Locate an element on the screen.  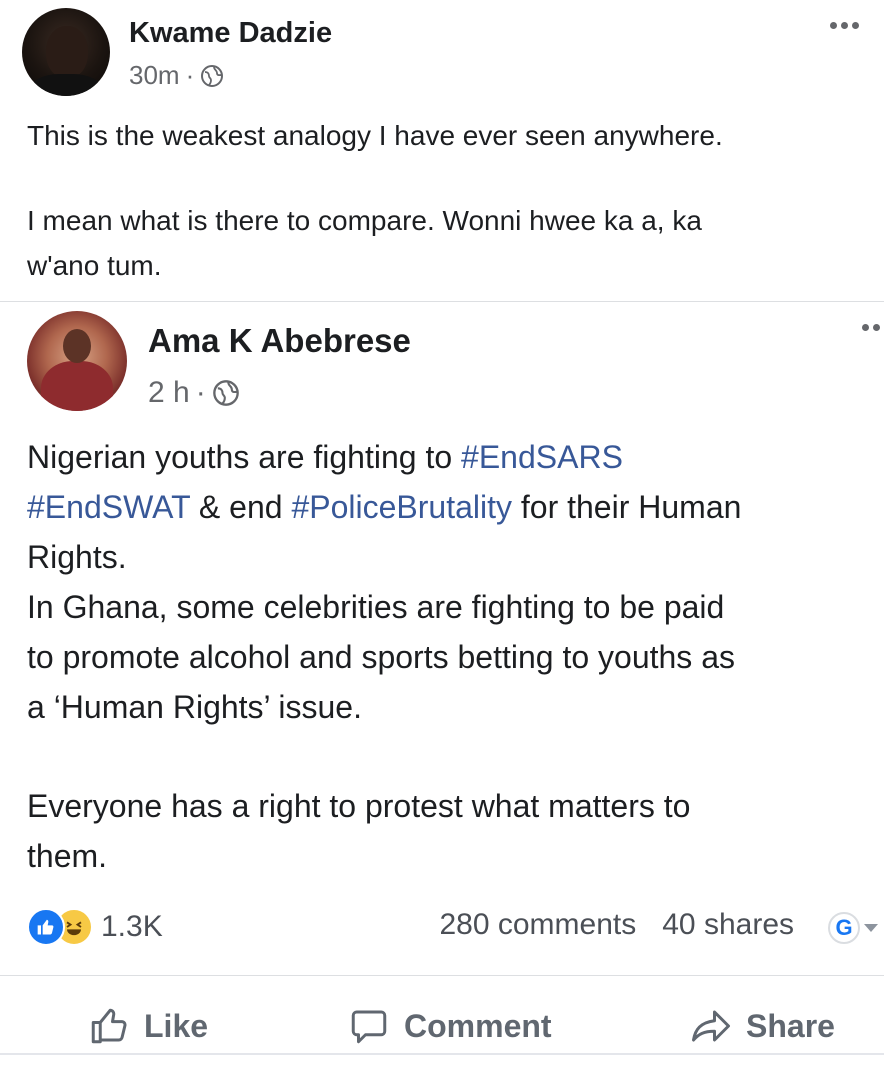
shared-text-line: Nigerian youths are fighting to #EndSARS is located at coordinates (455, 457).